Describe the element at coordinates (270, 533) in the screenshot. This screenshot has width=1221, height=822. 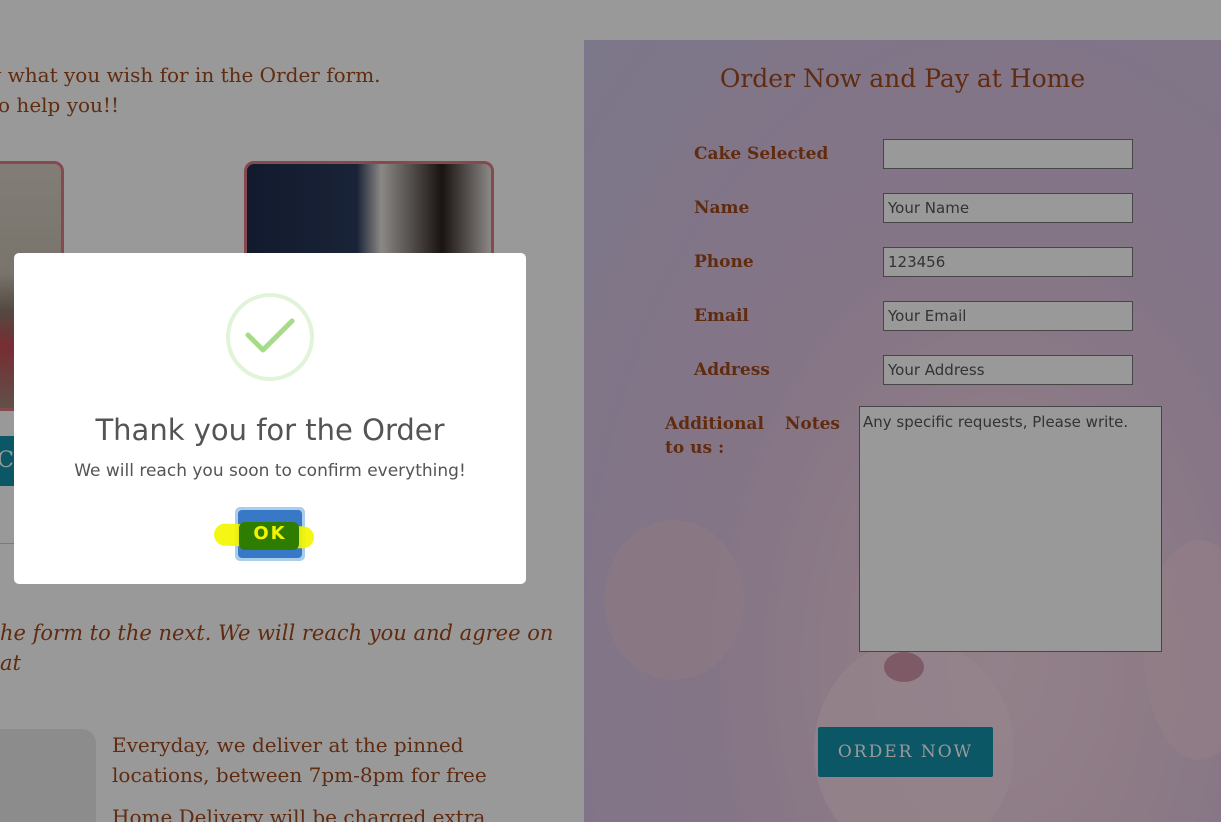
I see `ok-button-label: OK` at that location.